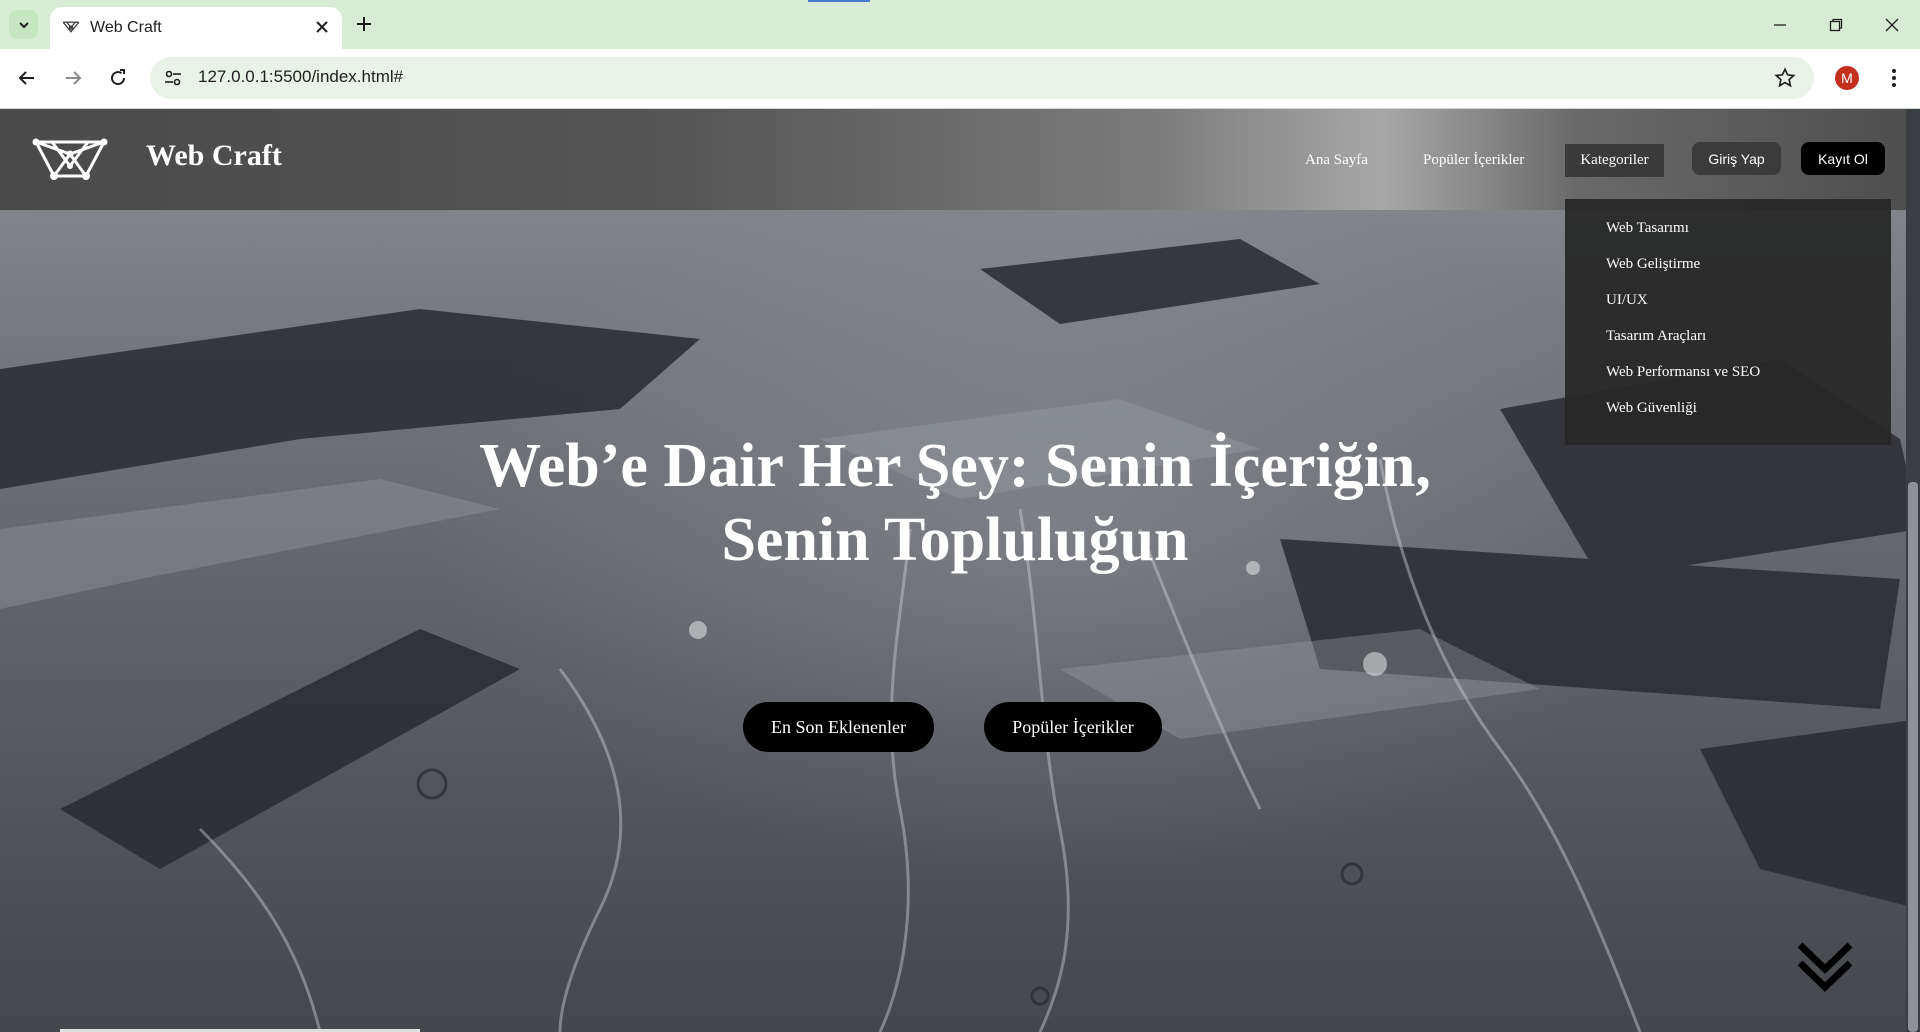 Image resolution: width=1920 pixels, height=1032 pixels. I want to click on back-button, so click(27, 78).